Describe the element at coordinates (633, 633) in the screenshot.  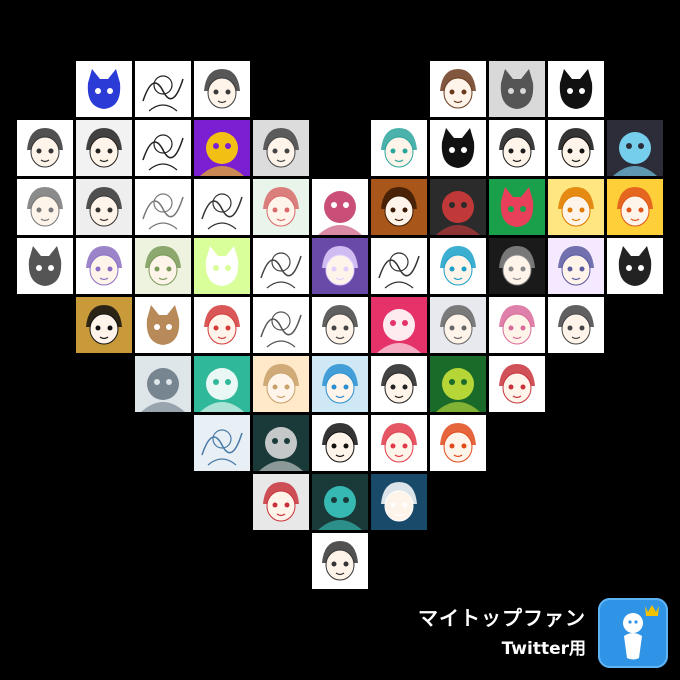
I see `person-with-crown-icon` at that location.